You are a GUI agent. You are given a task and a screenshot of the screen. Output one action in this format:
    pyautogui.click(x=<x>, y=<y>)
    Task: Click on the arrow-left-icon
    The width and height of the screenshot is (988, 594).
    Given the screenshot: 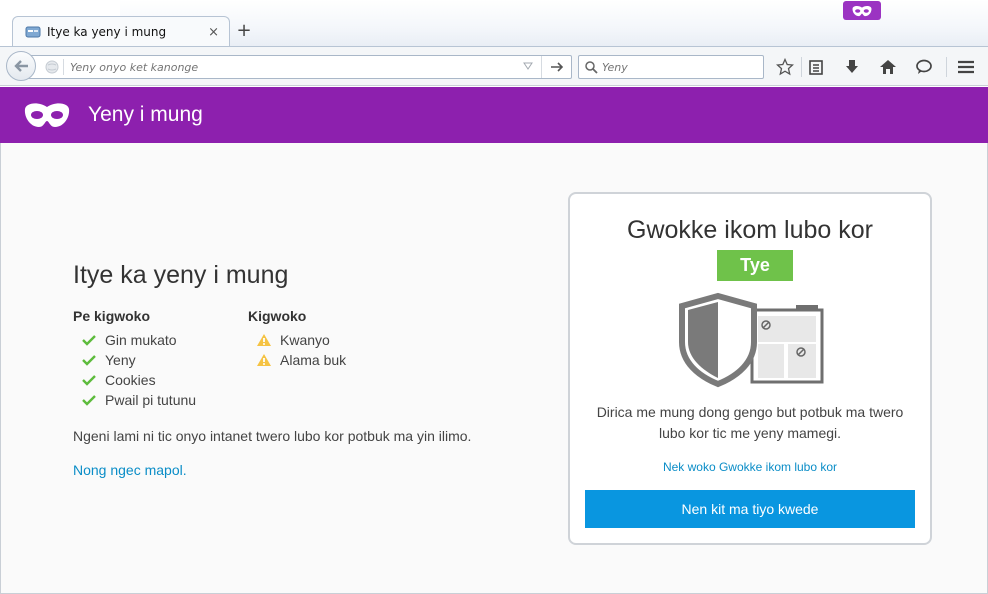 What is the action you would take?
    pyautogui.click(x=21, y=66)
    